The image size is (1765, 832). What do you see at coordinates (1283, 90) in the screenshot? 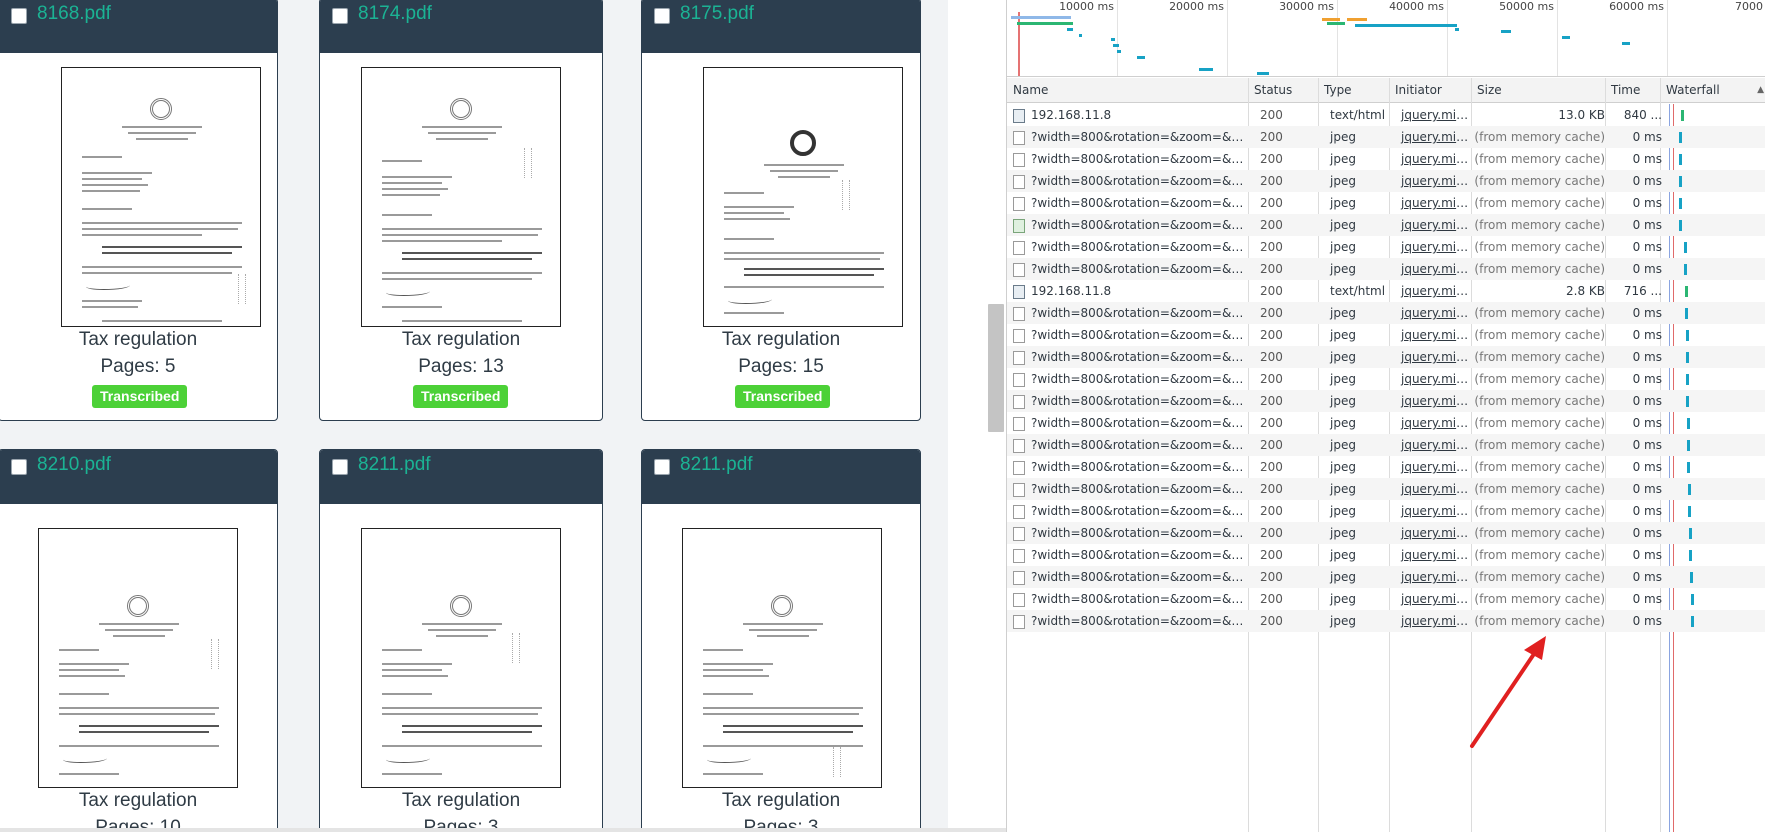
I see `column-header-status: Status` at bounding box center [1283, 90].